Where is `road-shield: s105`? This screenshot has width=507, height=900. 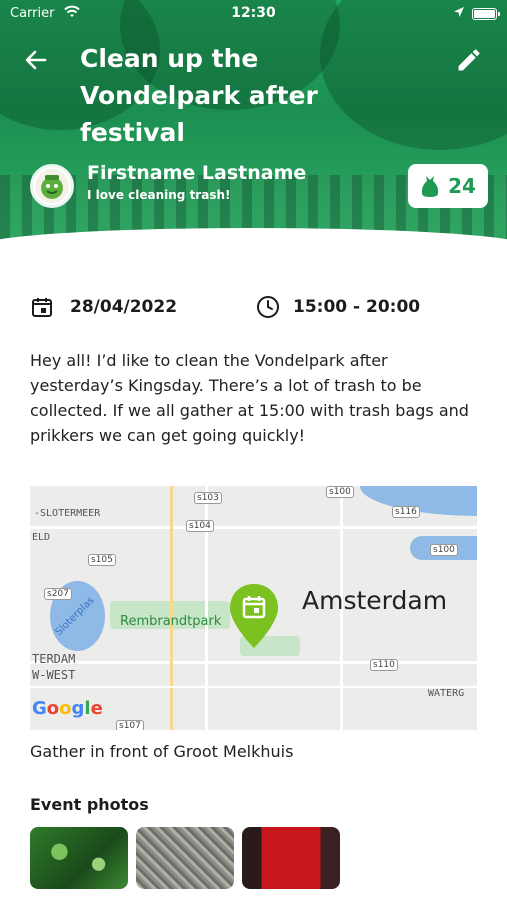 road-shield: s105 is located at coordinates (102, 560).